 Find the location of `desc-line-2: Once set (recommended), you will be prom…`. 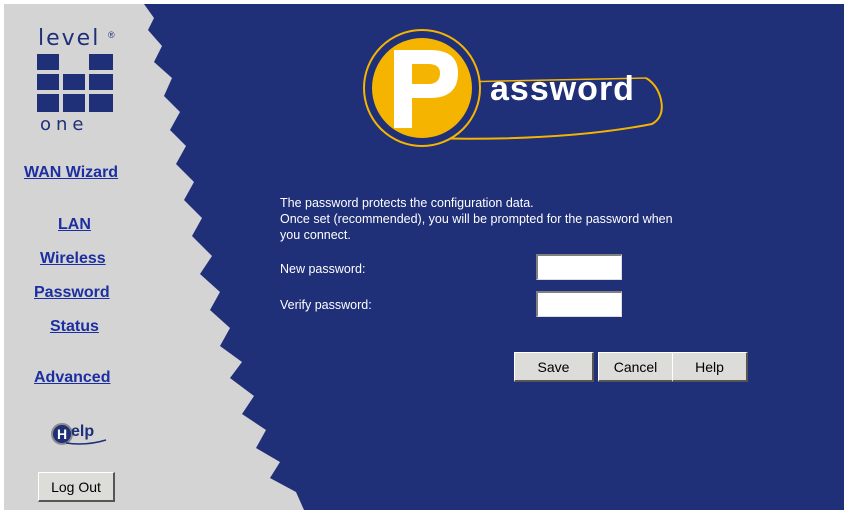

desc-line-2: Once set (recommended), you will be prom… is located at coordinates (476, 219).